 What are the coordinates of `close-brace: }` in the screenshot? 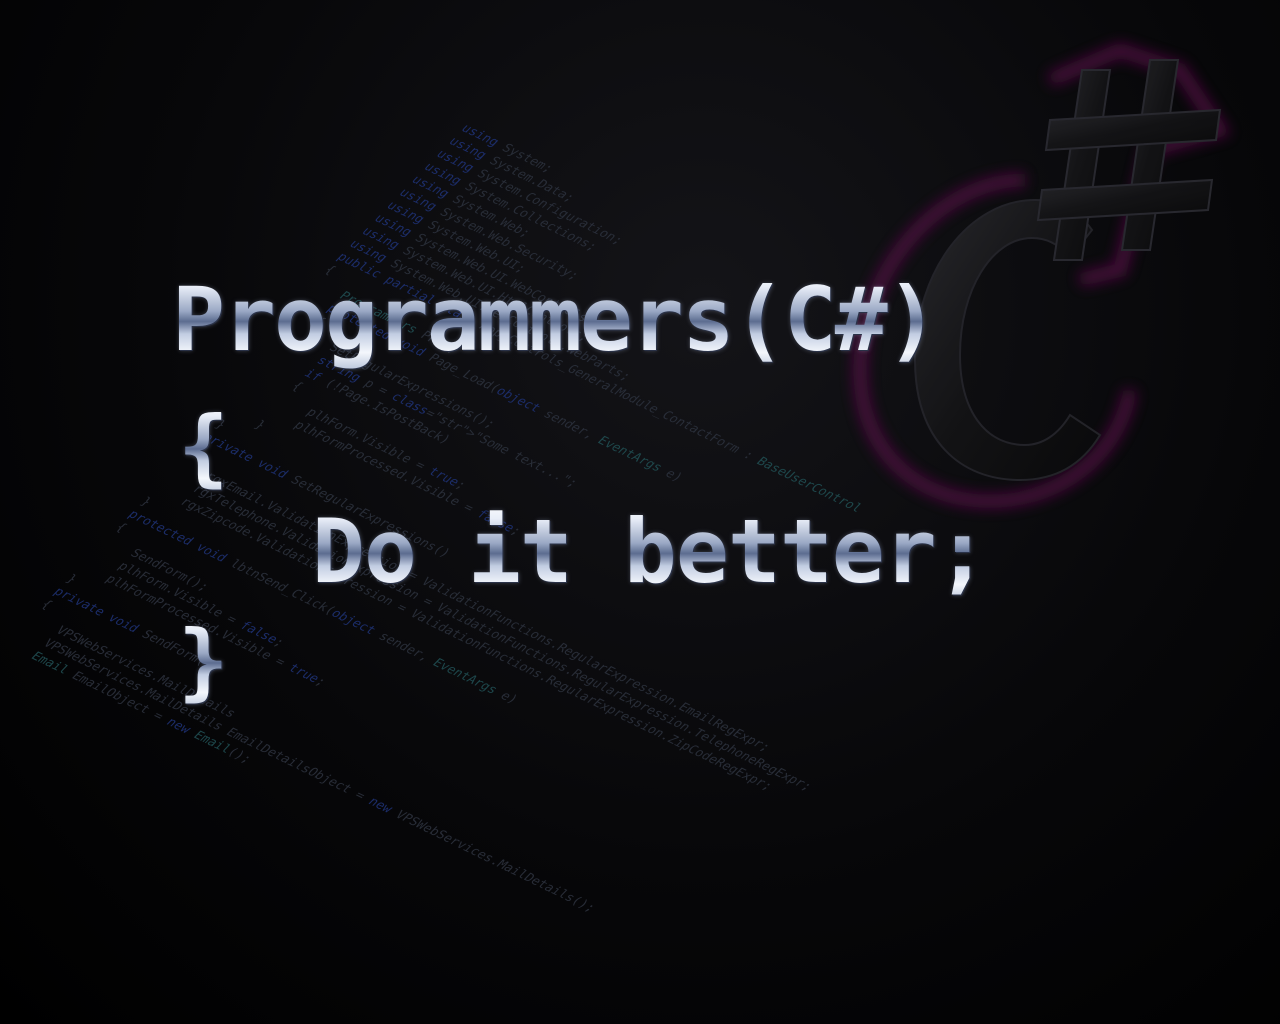 It's located at (203, 661).